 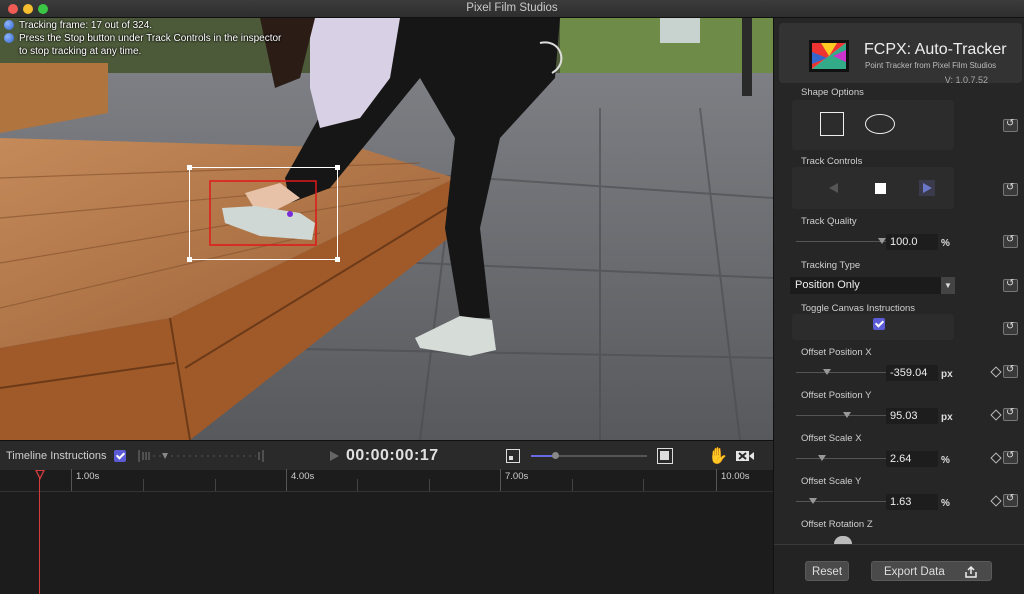 I want to click on scale-x-reset-icon, so click(x=1010, y=457).